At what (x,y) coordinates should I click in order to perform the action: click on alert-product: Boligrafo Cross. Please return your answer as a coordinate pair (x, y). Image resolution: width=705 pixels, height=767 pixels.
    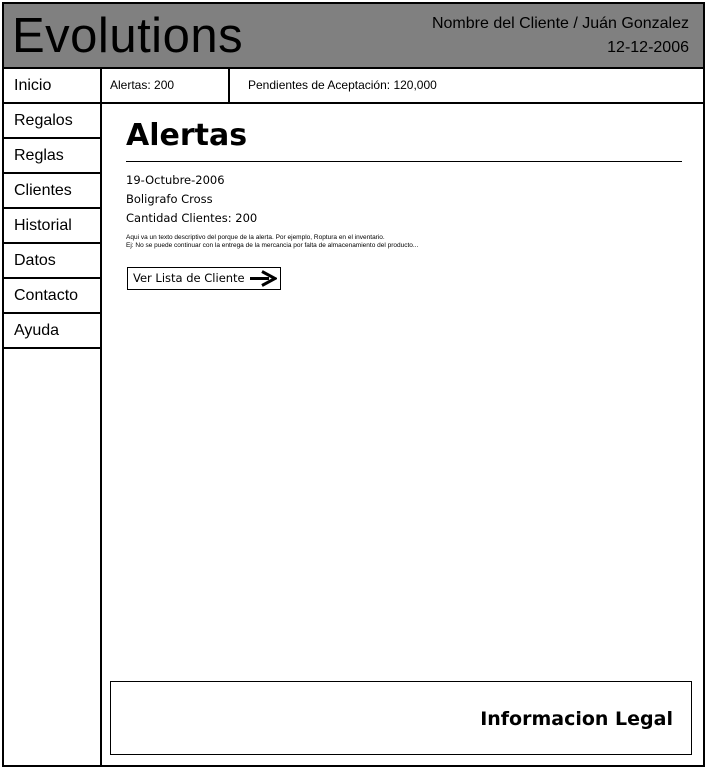
    Looking at the image, I should click on (169, 199).